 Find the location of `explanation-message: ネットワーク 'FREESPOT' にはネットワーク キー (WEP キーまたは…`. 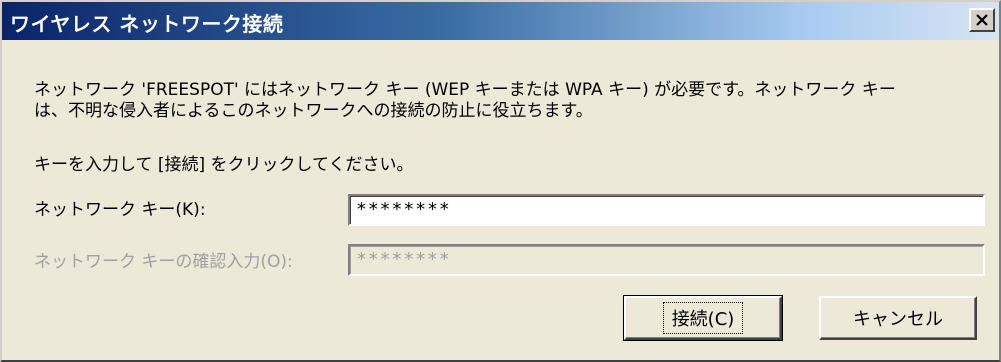

explanation-message: ネットワーク 'FREESPOT' にはネットワーク キー (WEP キーまたは… is located at coordinates (465, 100).